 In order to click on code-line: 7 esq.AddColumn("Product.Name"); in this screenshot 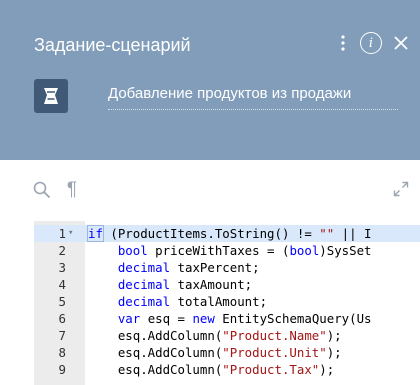, I will do `click(227, 335)`.